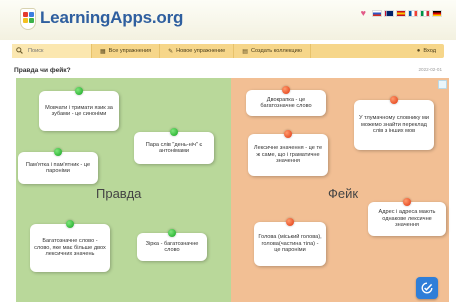 The height and width of the screenshot is (302, 456). I want to click on fullscreen-icon, so click(442, 84).